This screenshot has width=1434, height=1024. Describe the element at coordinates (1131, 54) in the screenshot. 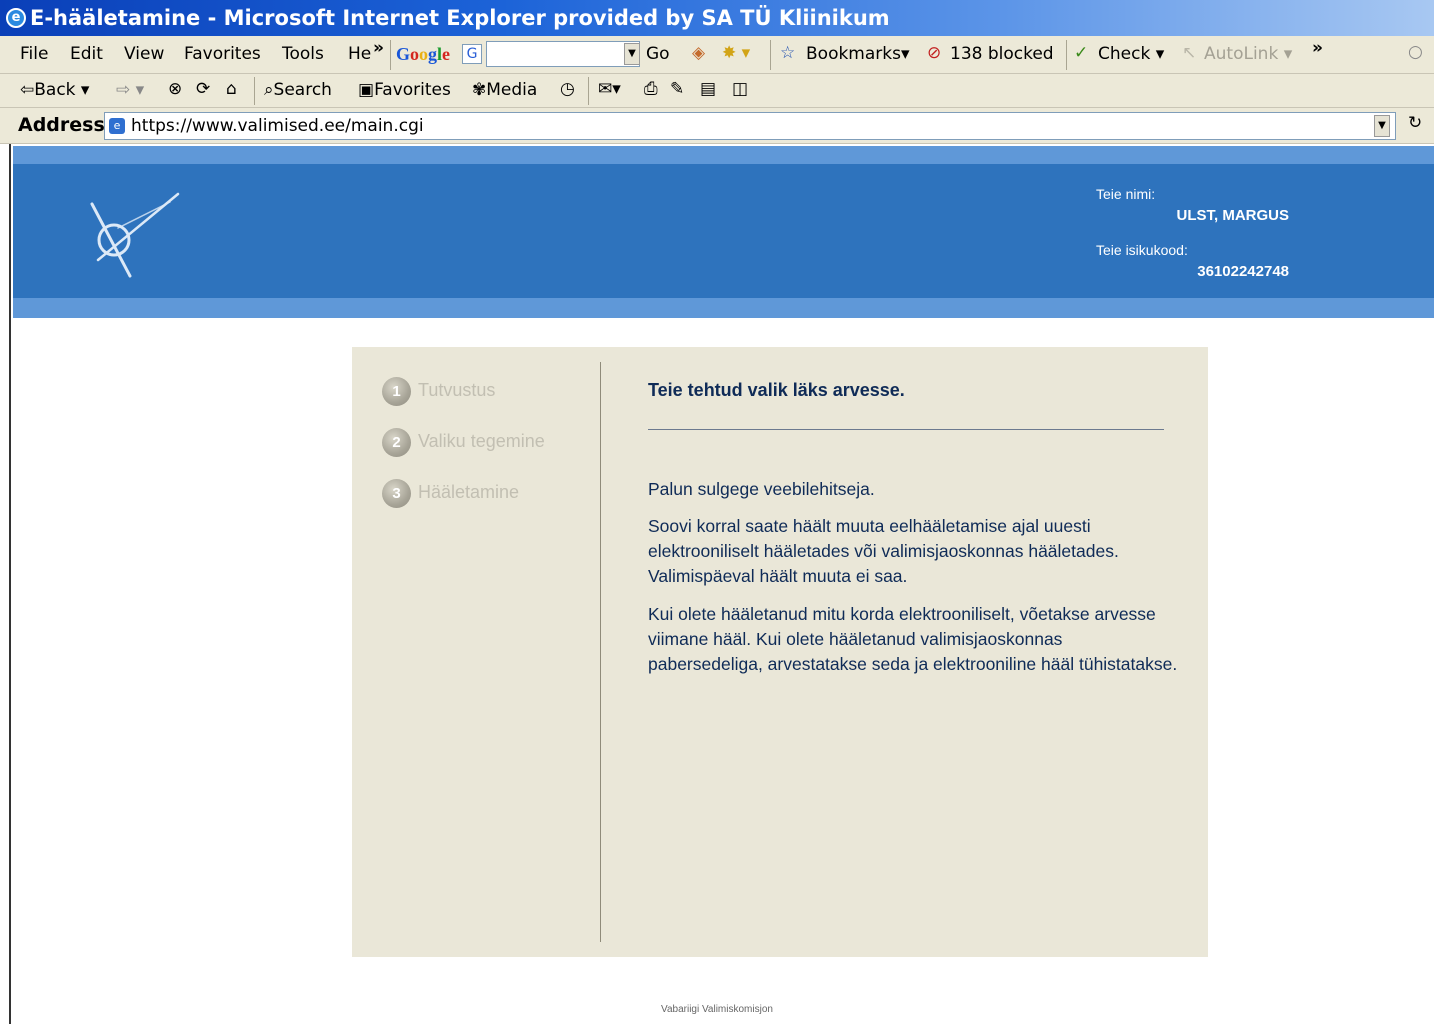

I see `check-button: Check ▾` at that location.